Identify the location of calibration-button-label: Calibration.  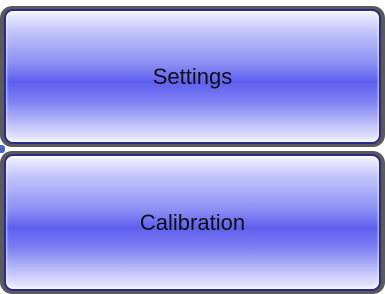
(192, 222).